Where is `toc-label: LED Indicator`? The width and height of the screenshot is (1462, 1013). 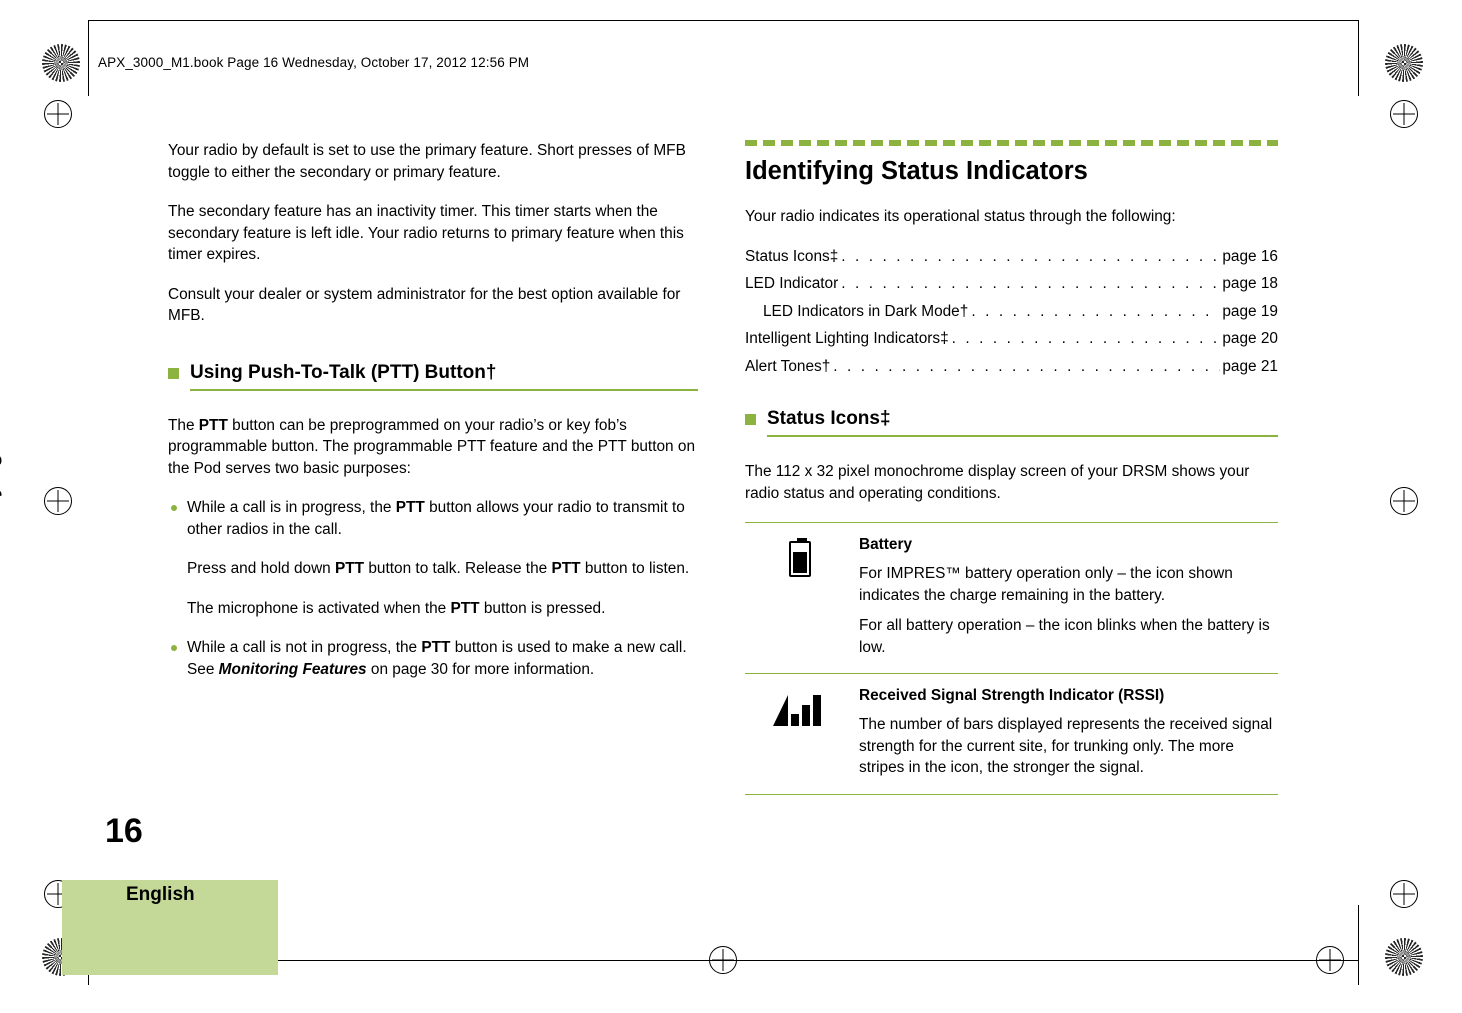 toc-label: LED Indicator is located at coordinates (792, 283).